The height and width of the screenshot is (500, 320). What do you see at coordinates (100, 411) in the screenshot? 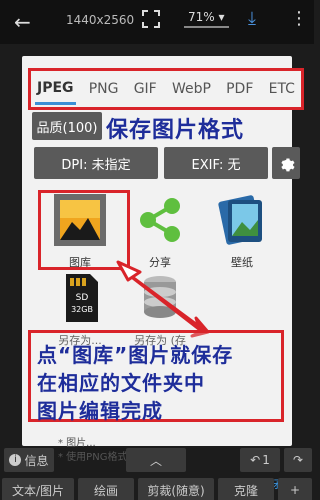
I see `instruction-line-3: 图片编辑完成` at bounding box center [100, 411].